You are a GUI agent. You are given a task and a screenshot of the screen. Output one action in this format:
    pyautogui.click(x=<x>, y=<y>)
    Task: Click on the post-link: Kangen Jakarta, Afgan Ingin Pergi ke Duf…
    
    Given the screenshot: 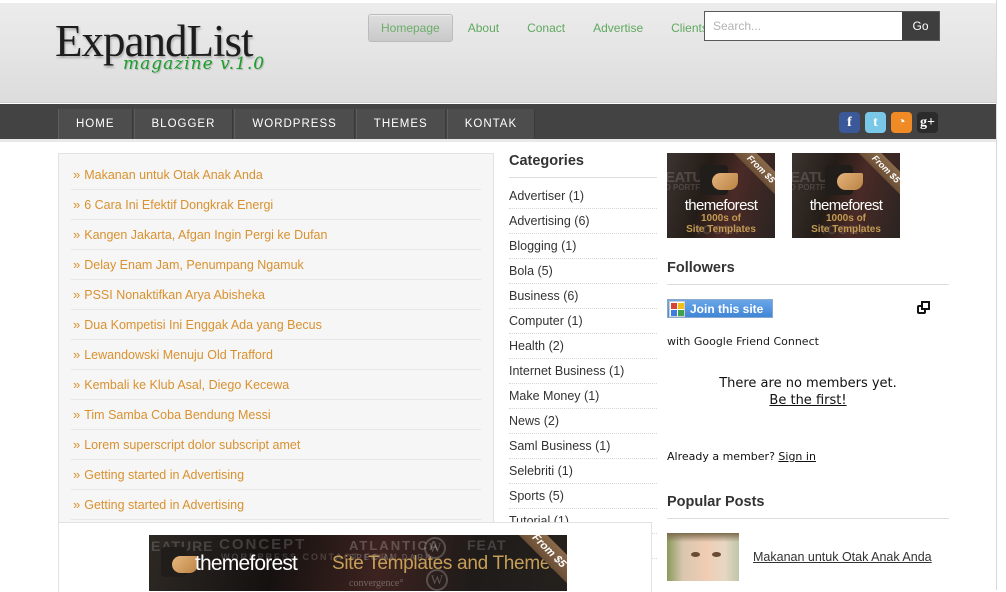 What is the action you would take?
    pyautogui.click(x=205, y=235)
    